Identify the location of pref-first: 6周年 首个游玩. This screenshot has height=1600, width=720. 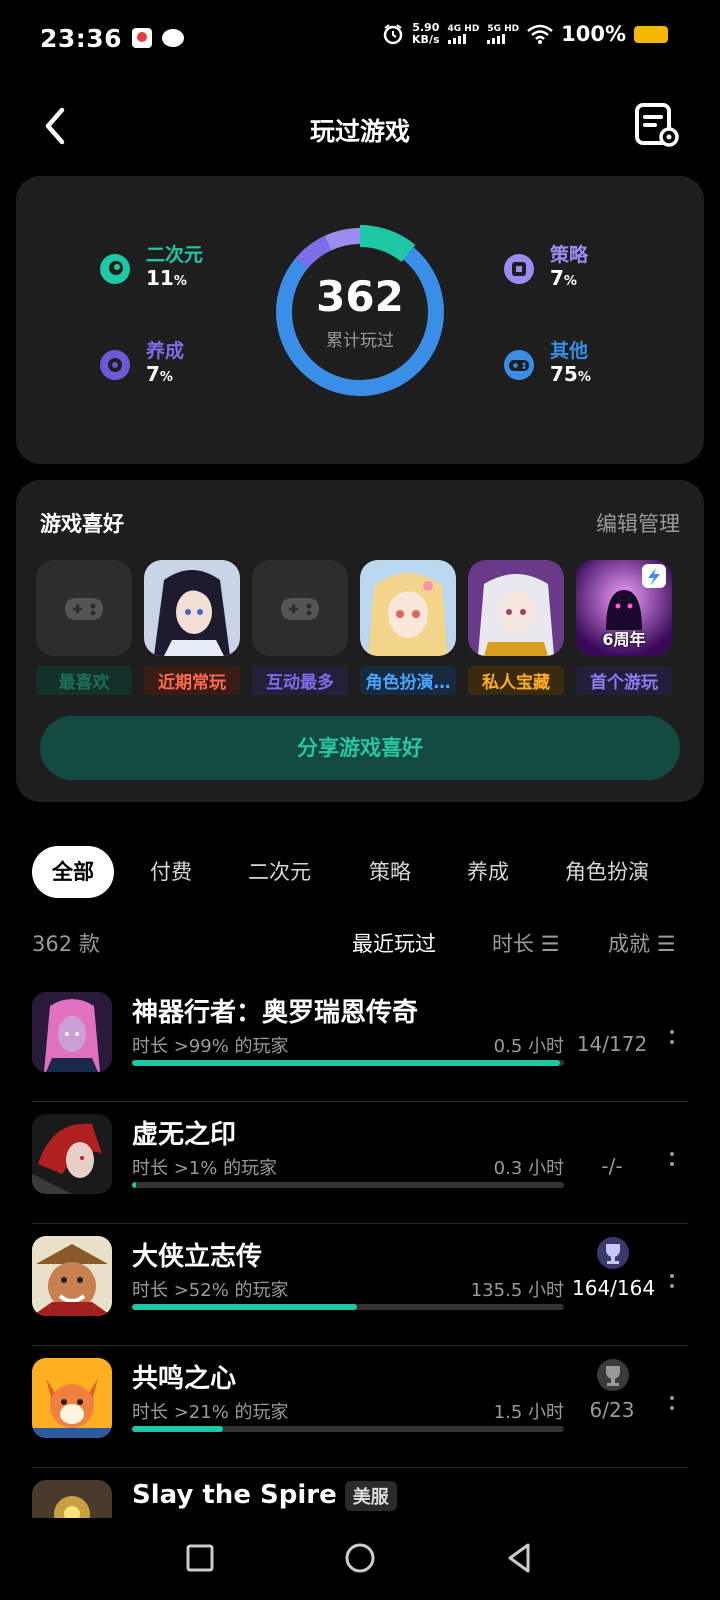
(624, 627).